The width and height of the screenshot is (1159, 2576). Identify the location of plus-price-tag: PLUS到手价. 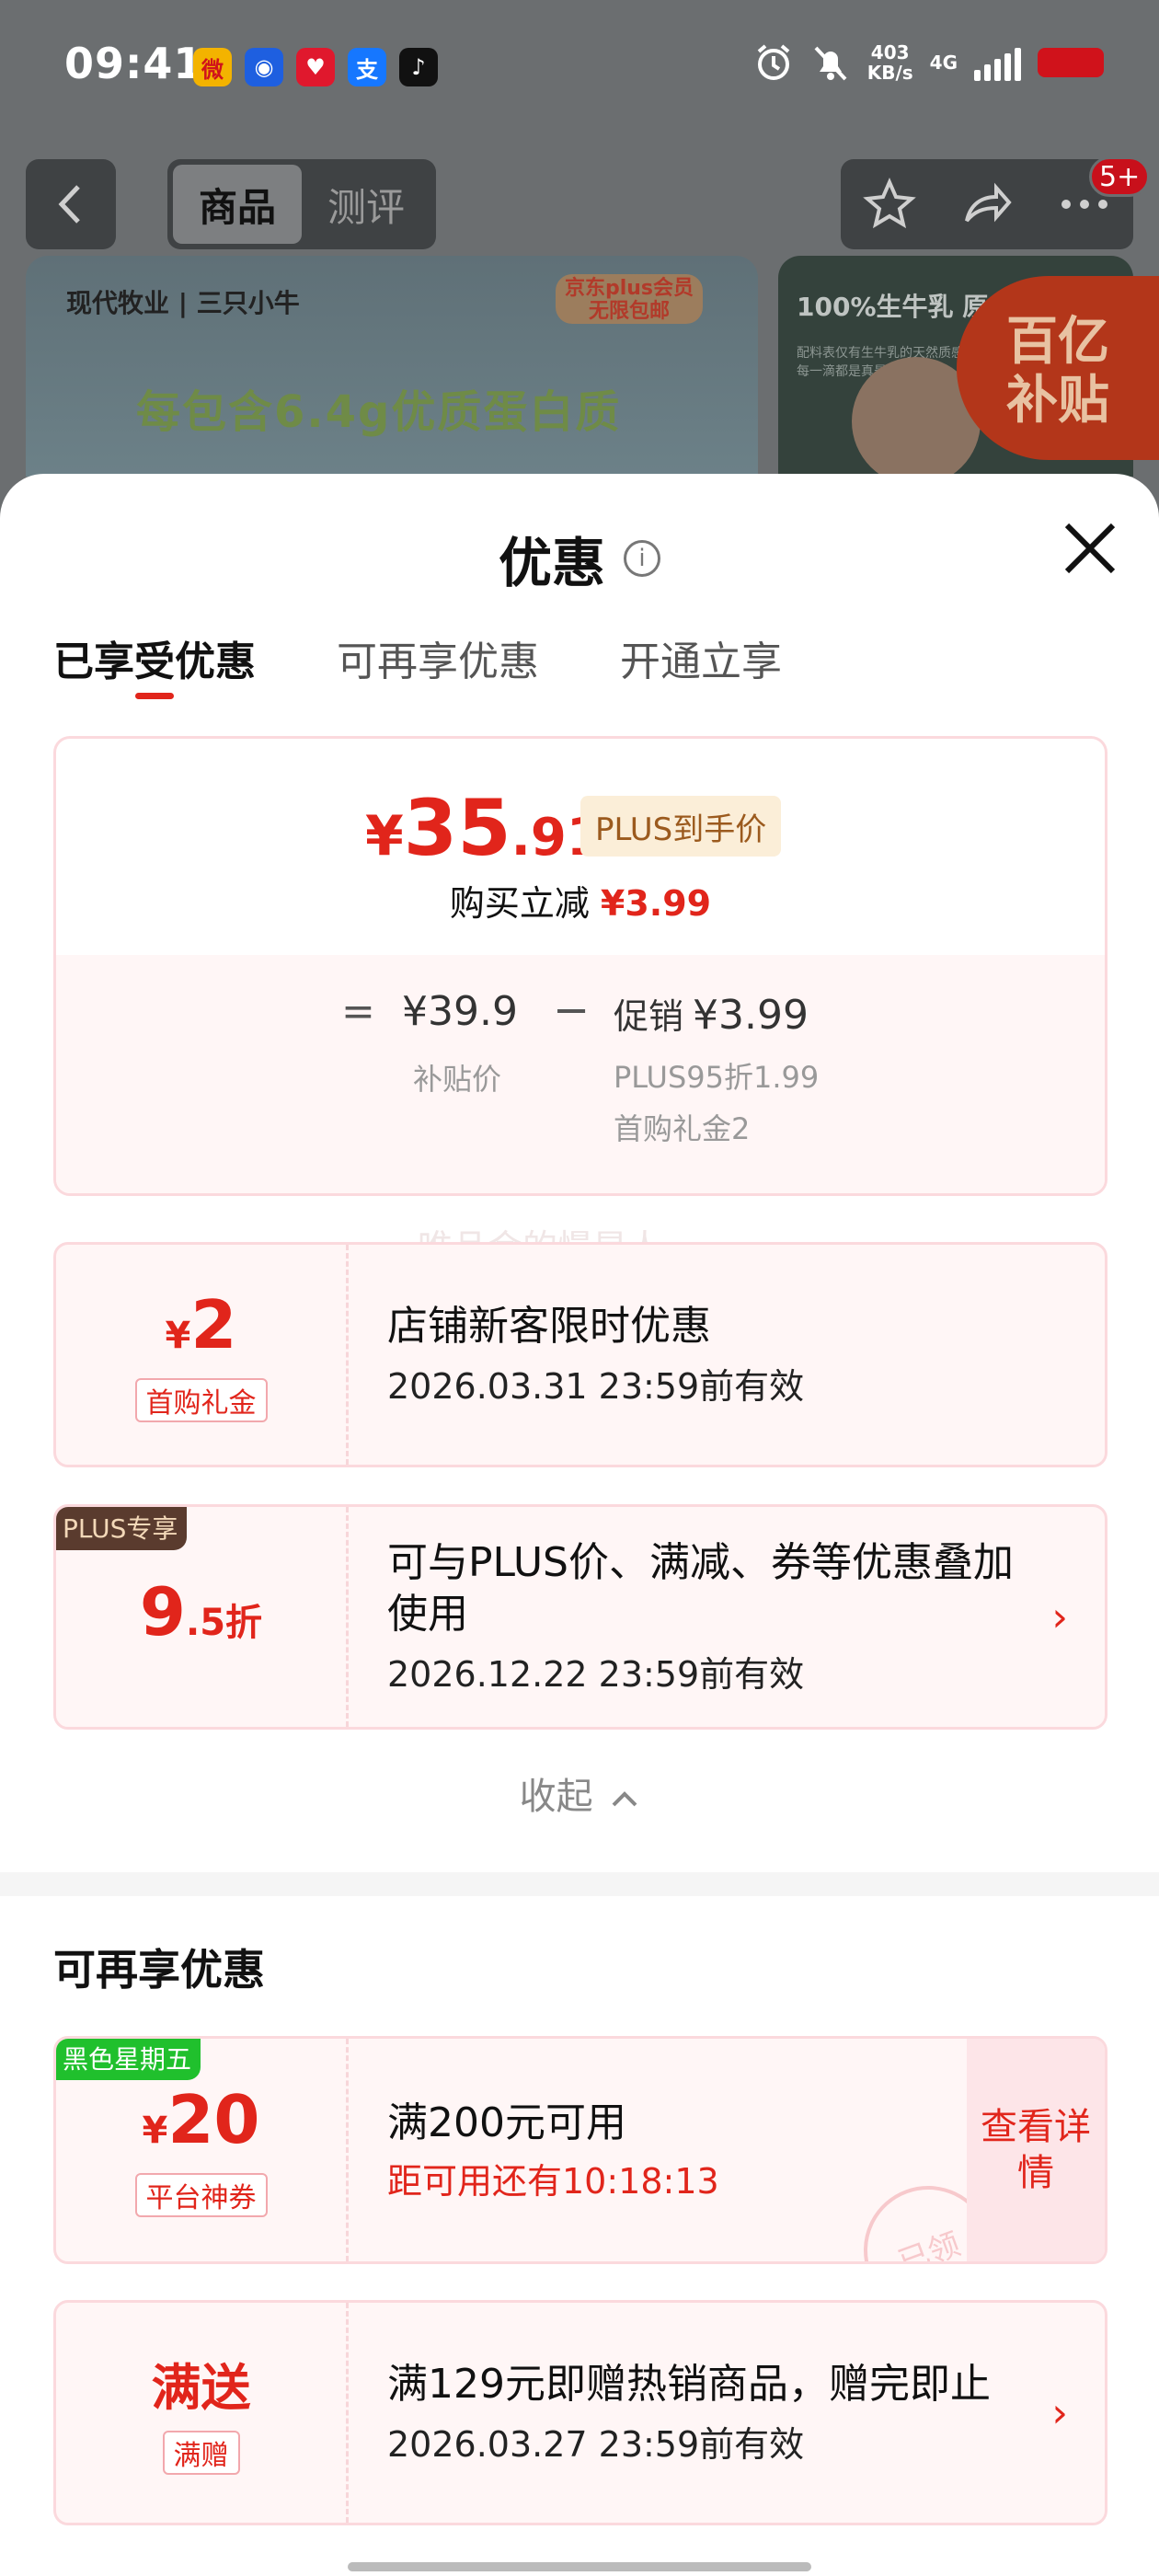
(681, 826).